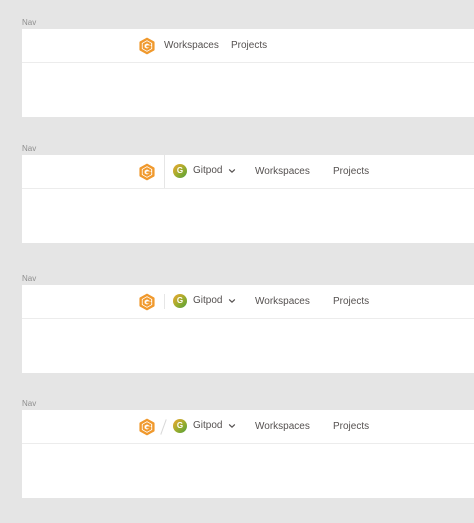 This screenshot has width=474, height=523. I want to click on nav-divider-slash, so click(163, 427).